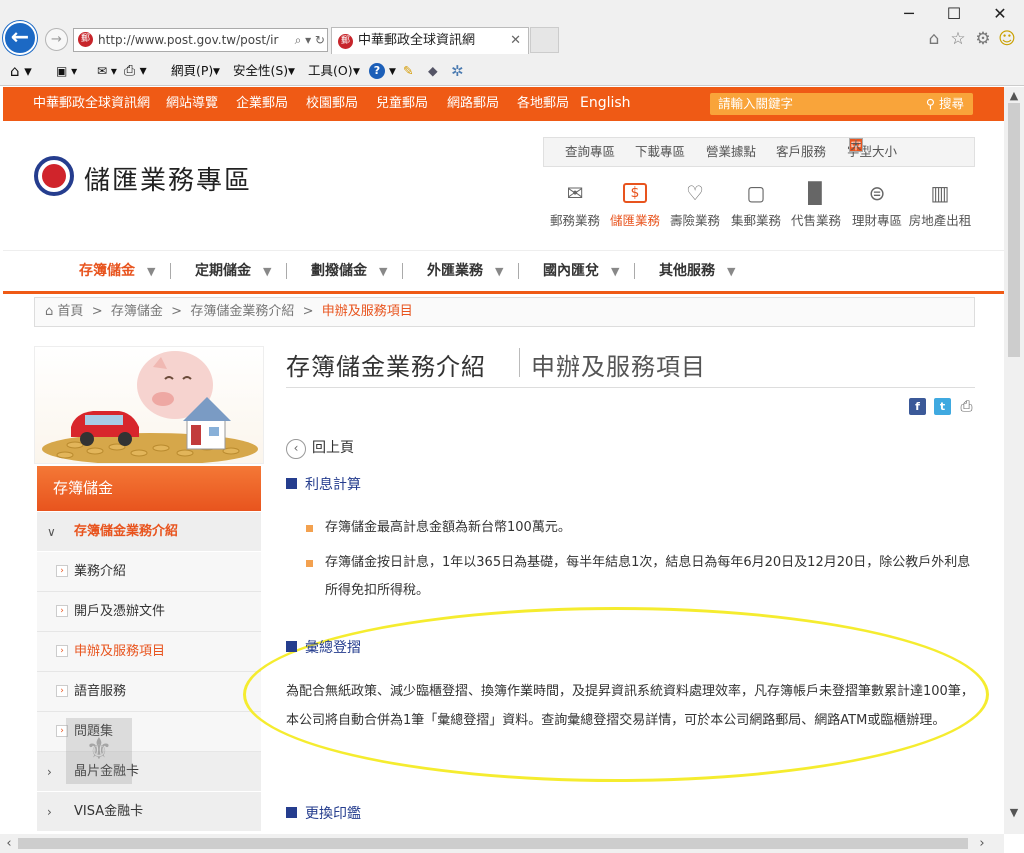  What do you see at coordinates (856, 145) in the screenshot?
I see `font-size-large: 大` at bounding box center [856, 145].